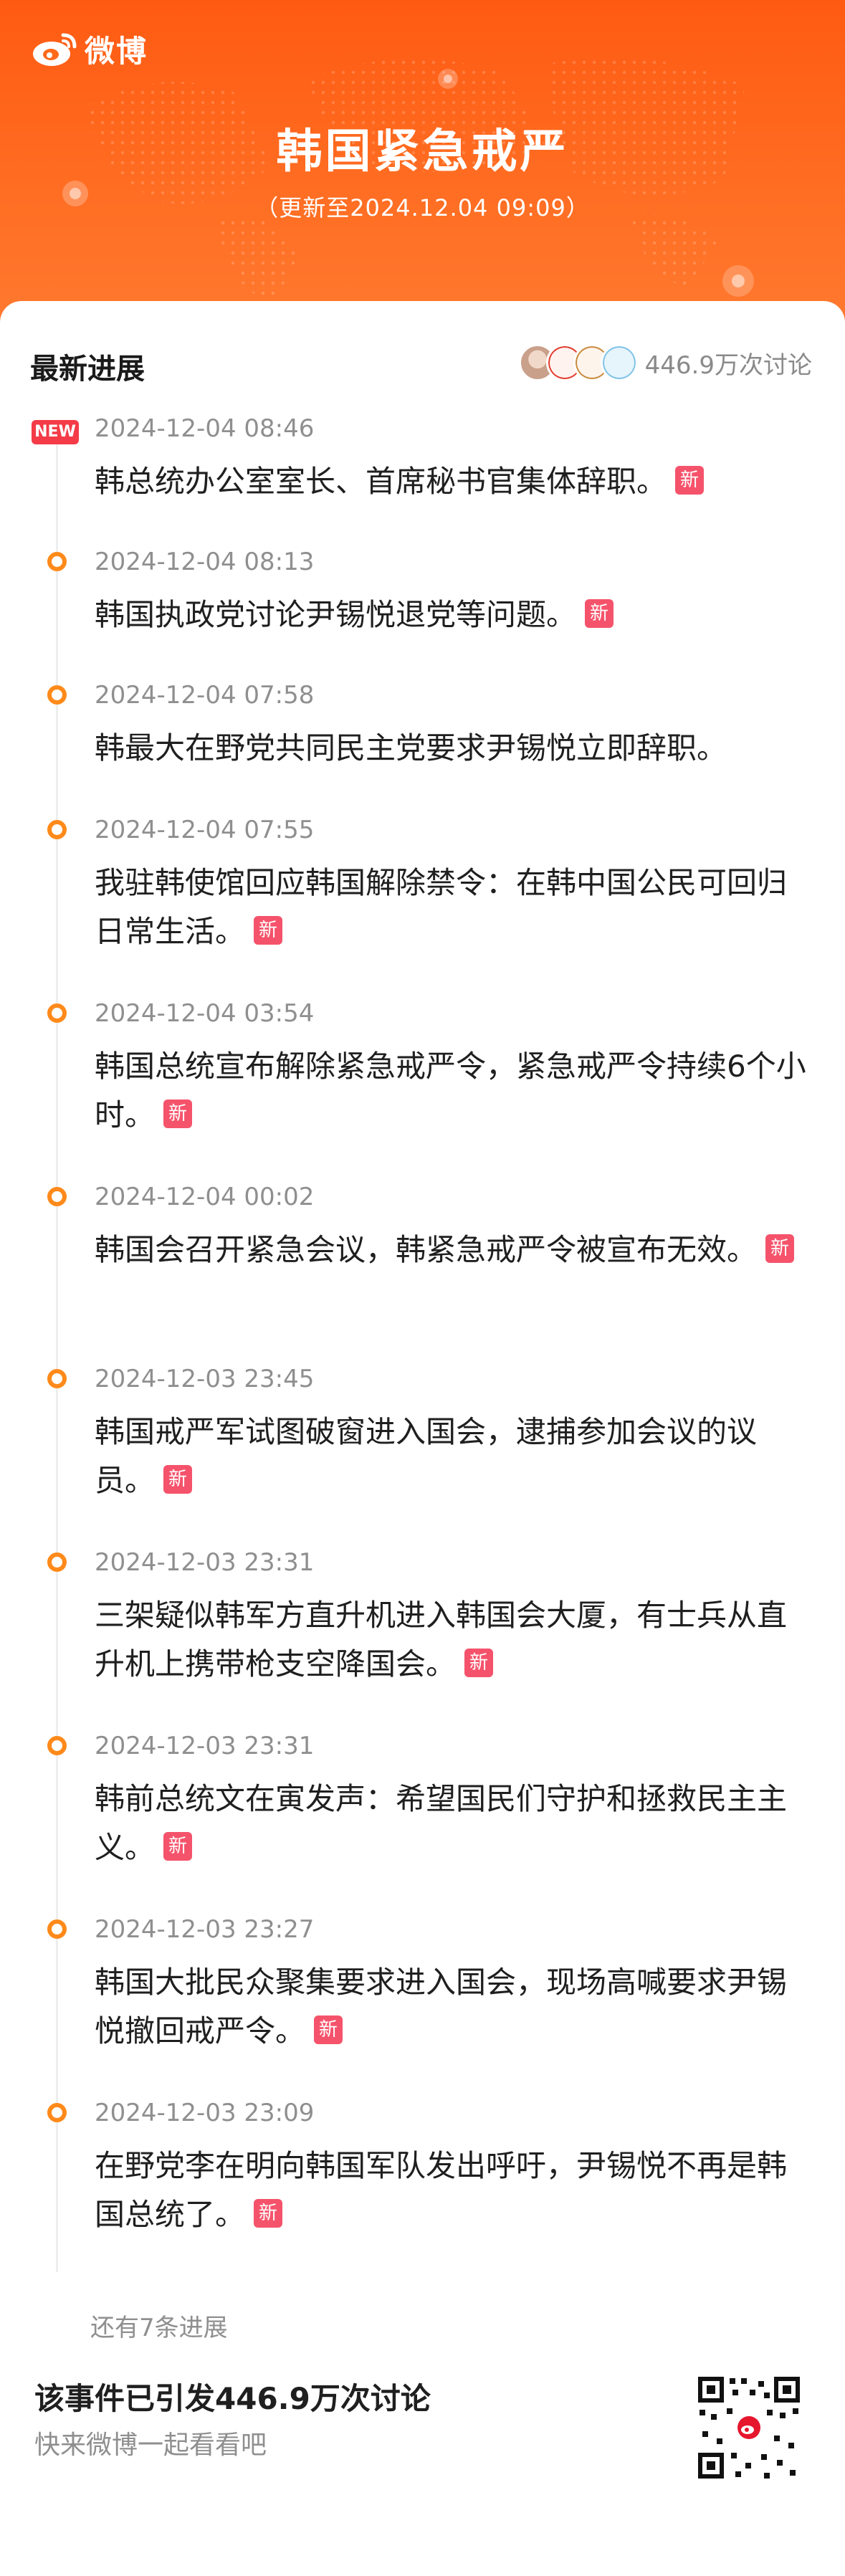  Describe the element at coordinates (116, 51) in the screenshot. I see `brand-name: 微博` at that location.